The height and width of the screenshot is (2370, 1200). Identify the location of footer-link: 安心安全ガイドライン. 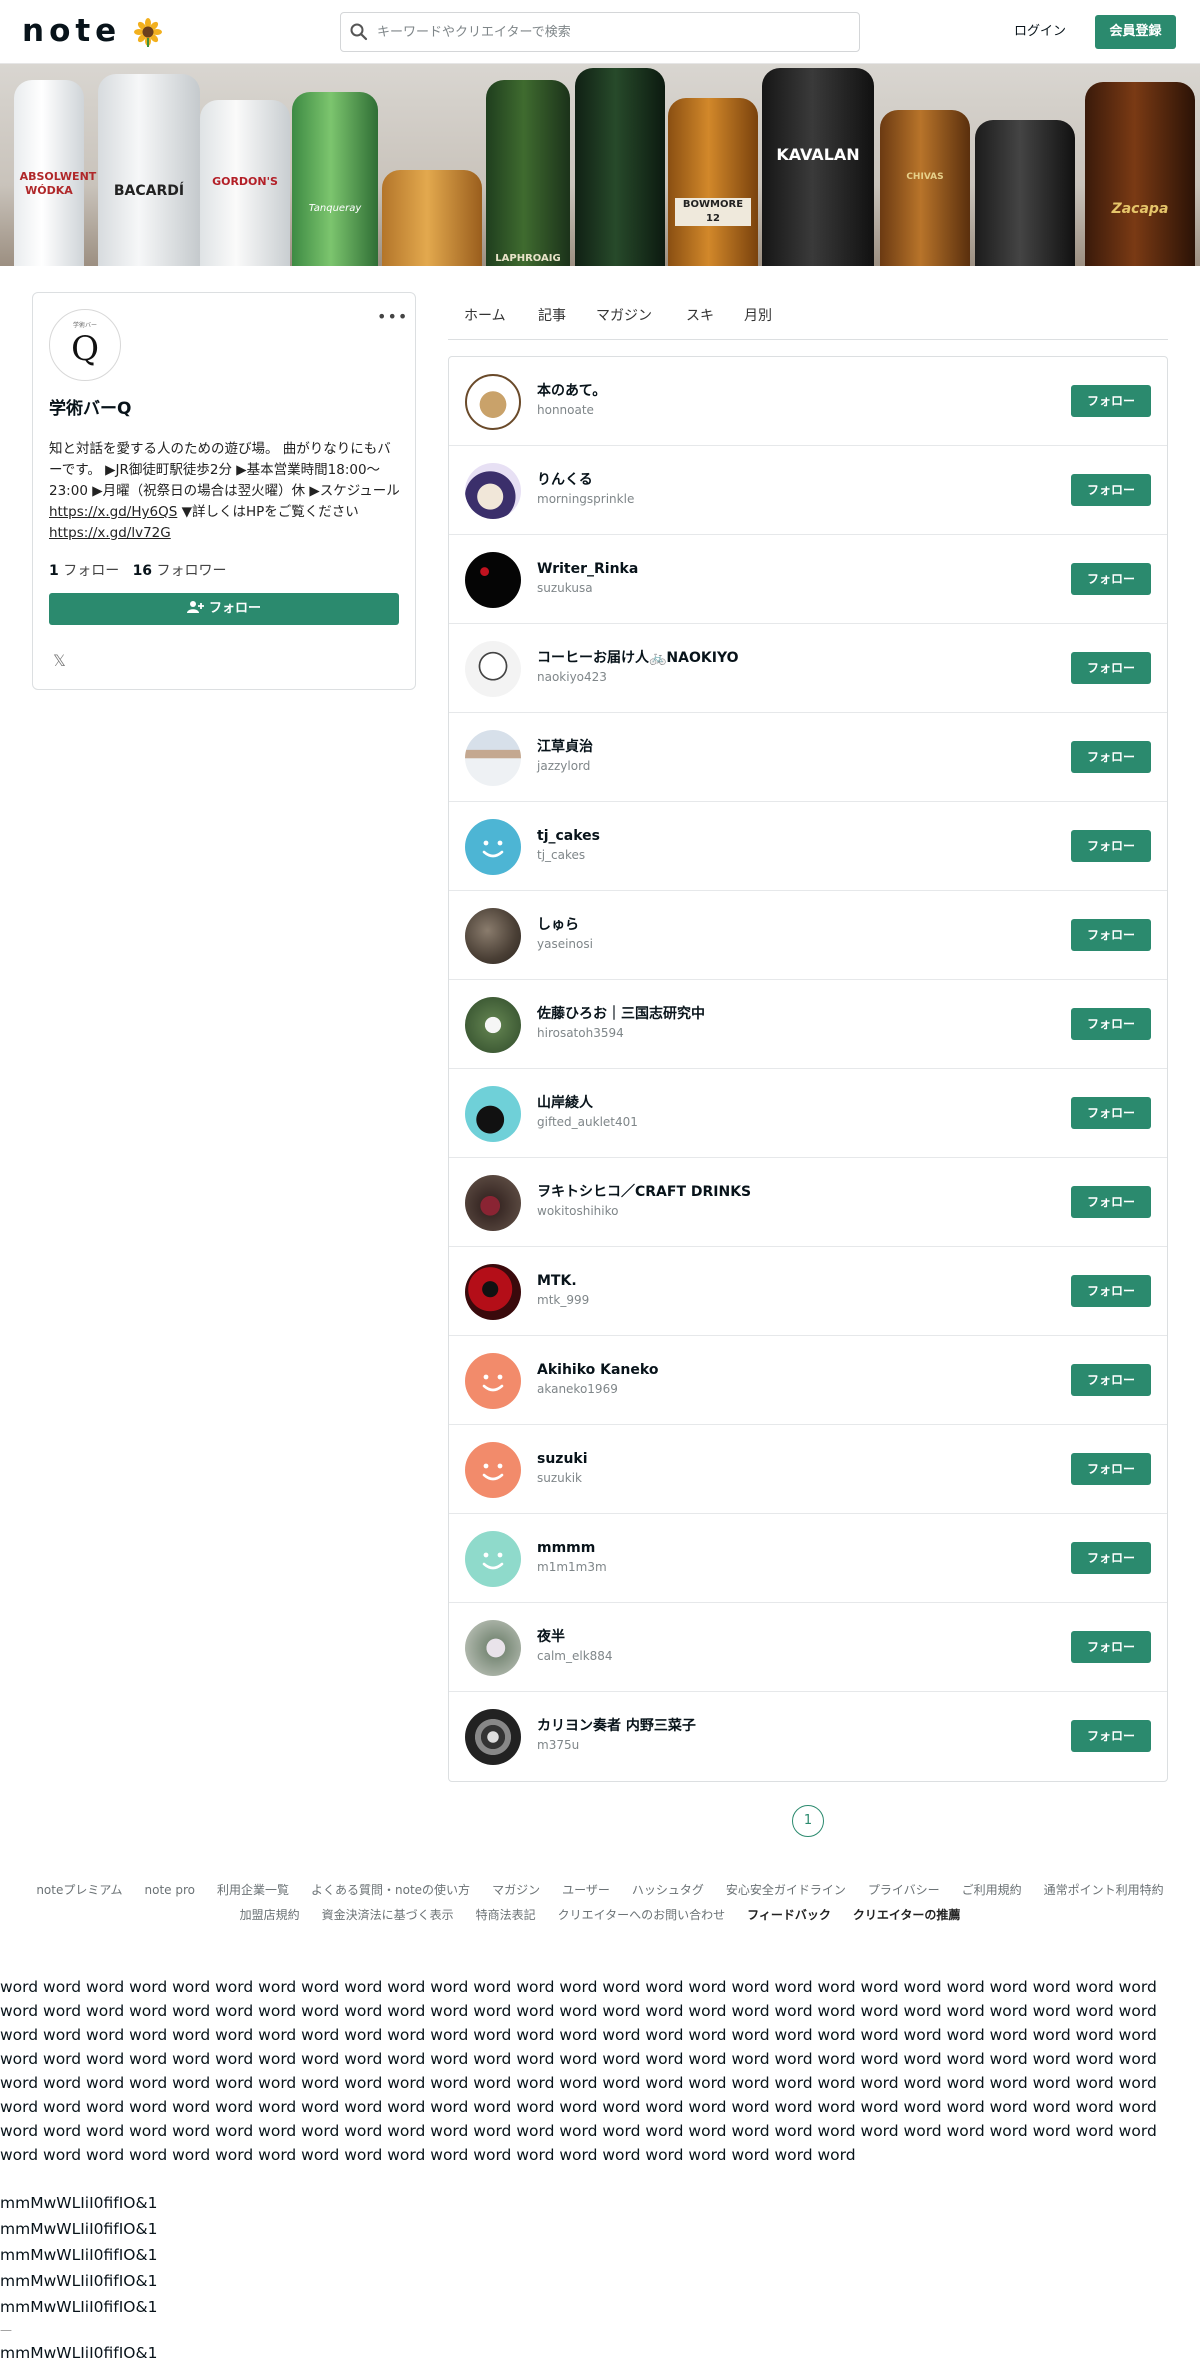
(786, 1890).